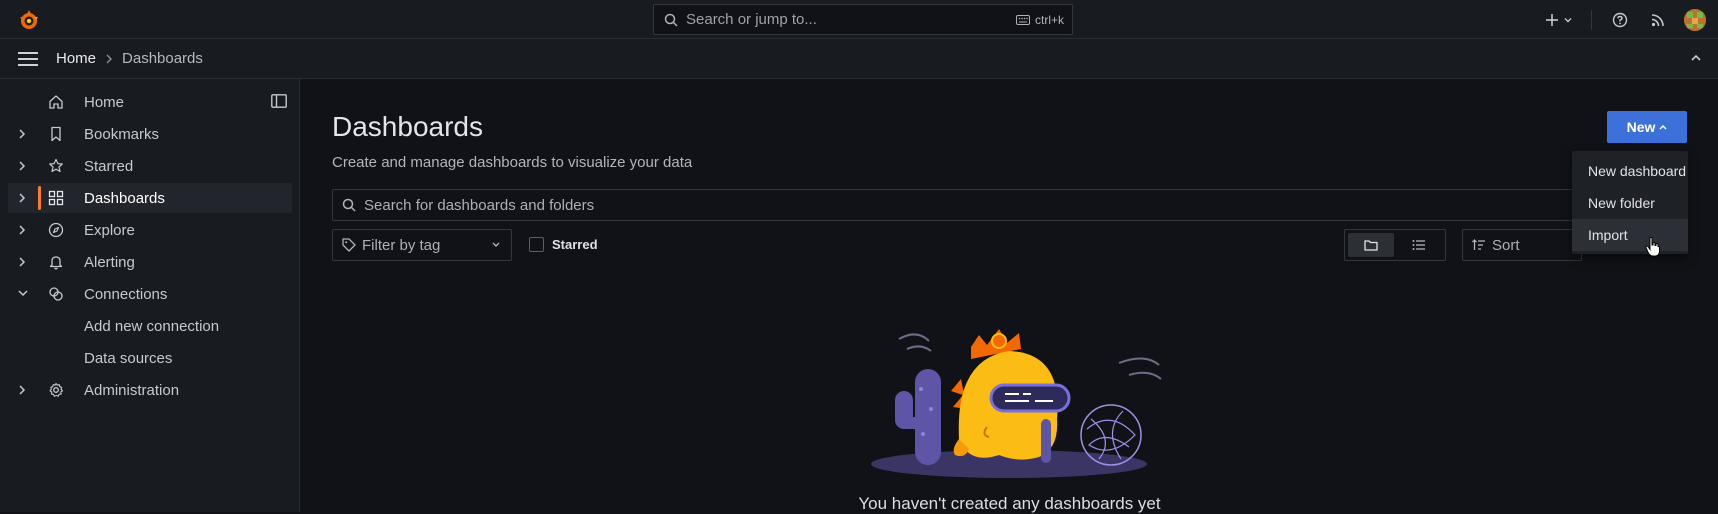 The height and width of the screenshot is (514, 1718). Describe the element at coordinates (863, 19) in the screenshot. I see `global-search-input: Search or jump to... ctrl+k` at that location.